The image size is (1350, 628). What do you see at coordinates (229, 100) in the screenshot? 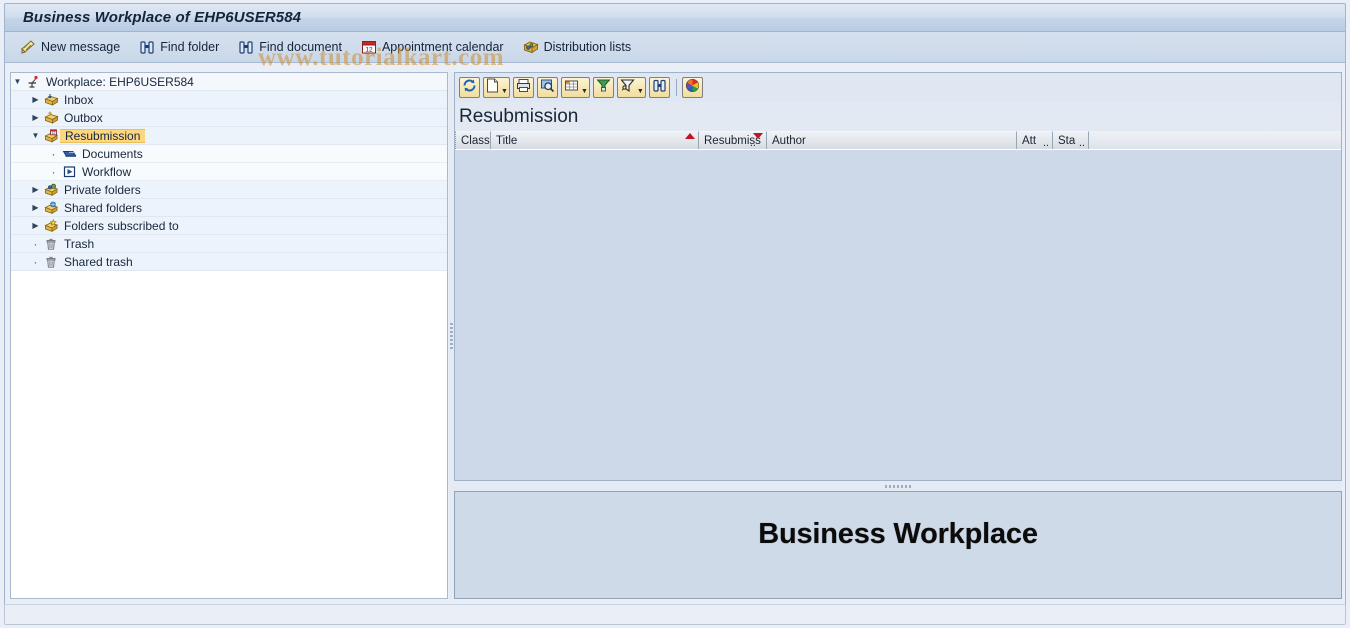
I see `tree-node-inbox: ▶ Inbox` at bounding box center [229, 100].